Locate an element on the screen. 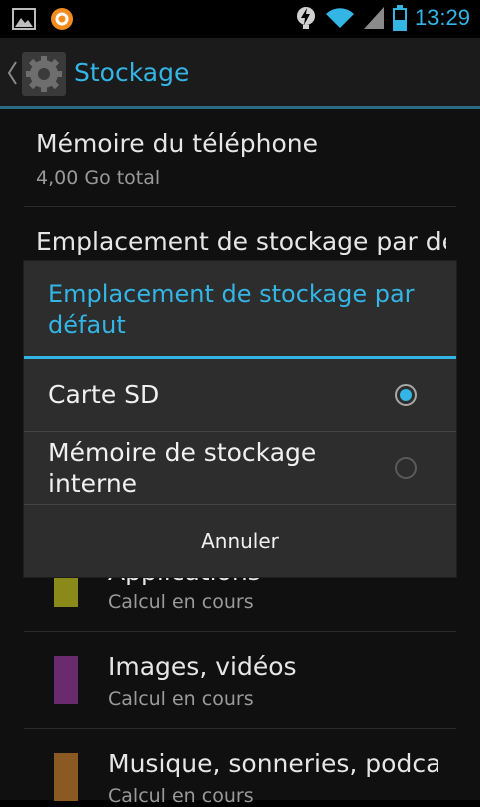  phone-memory-title: Mémoire du téléphone is located at coordinates (177, 143).